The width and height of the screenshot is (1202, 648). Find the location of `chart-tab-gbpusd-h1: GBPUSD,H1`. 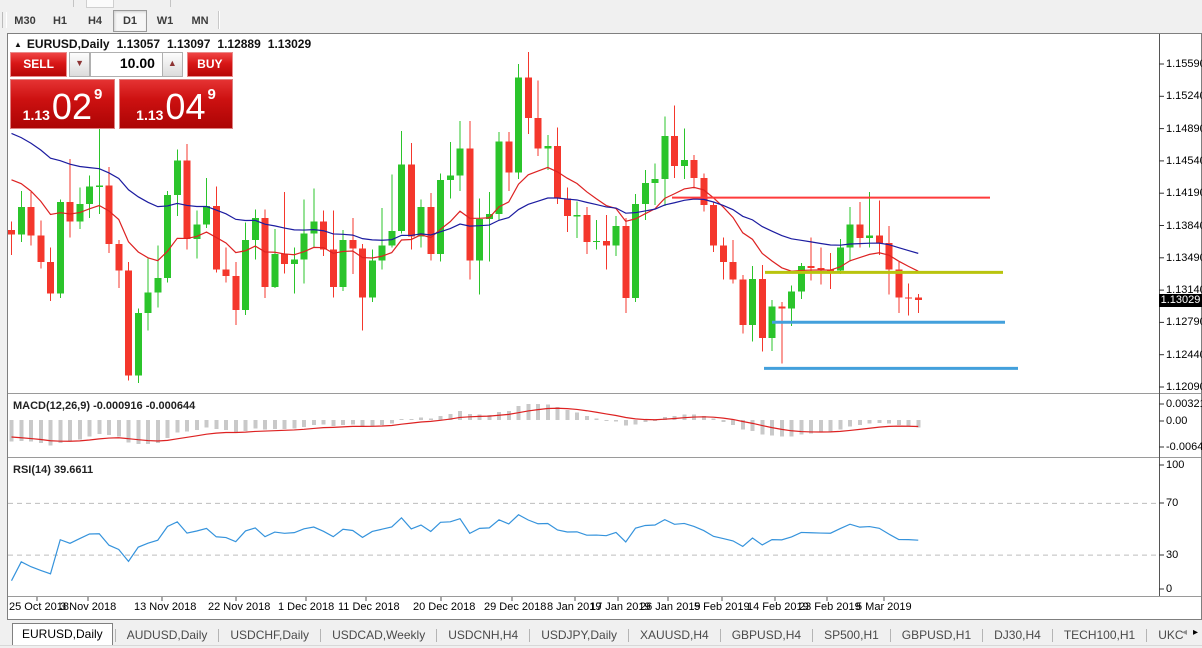

chart-tab-gbpusd-h1: GBPUSD,H1 is located at coordinates (936, 635).